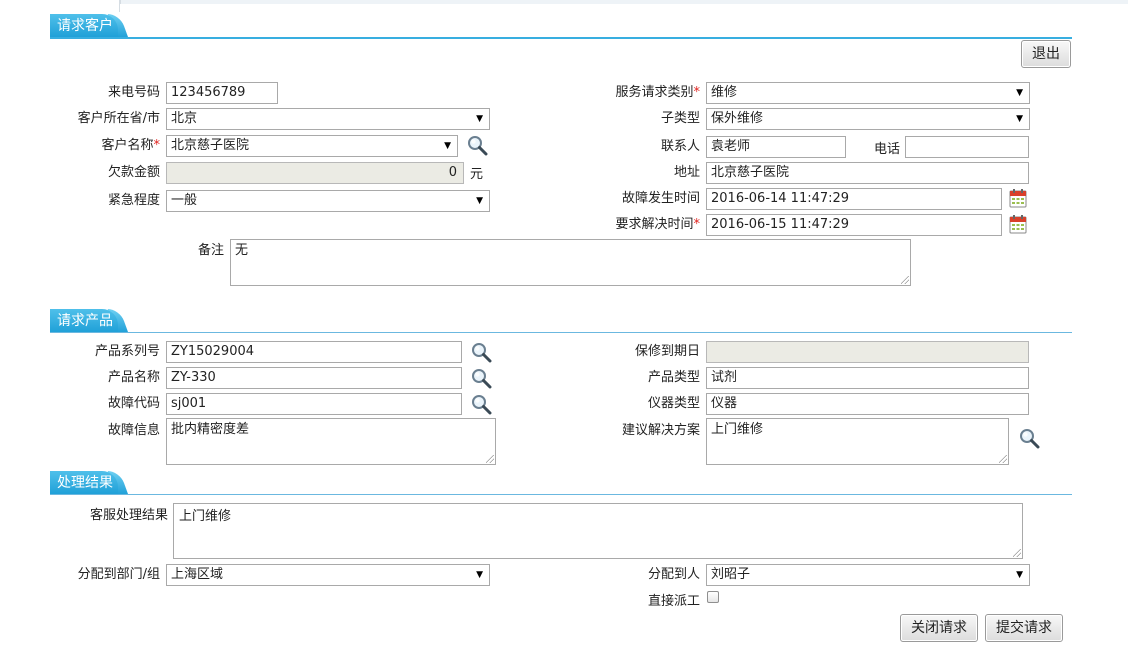  I want to click on subtype-label: 子类型, so click(680, 118).